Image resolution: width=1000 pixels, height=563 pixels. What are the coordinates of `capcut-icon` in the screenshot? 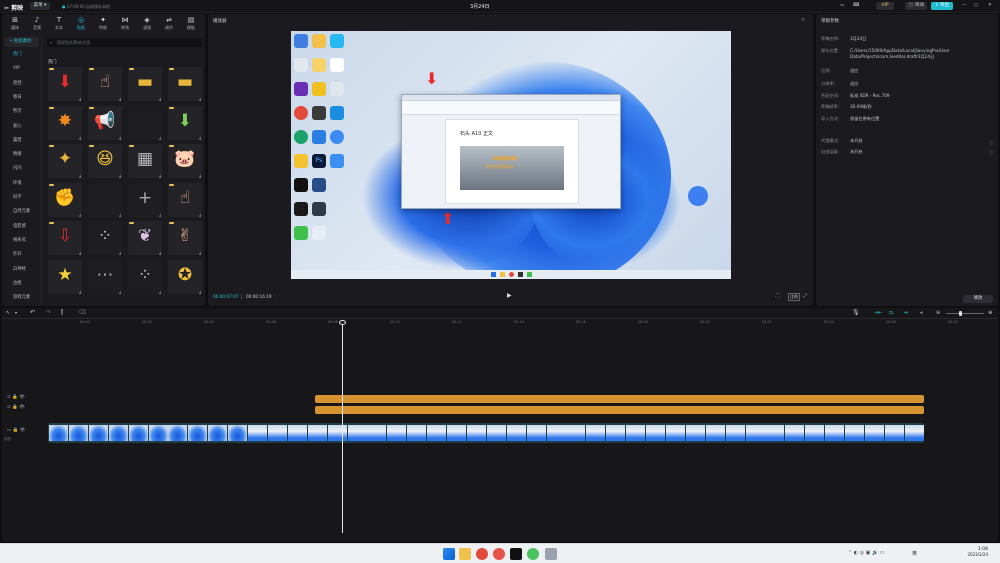 It's located at (516, 554).